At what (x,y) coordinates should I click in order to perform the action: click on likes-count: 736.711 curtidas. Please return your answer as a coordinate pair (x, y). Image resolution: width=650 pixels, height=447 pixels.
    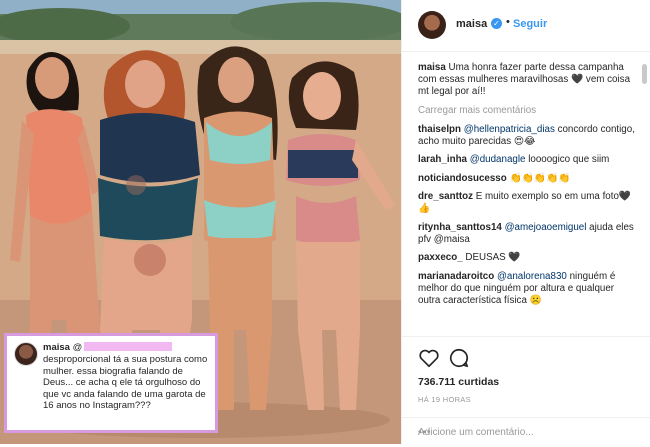
    Looking at the image, I should click on (458, 382).